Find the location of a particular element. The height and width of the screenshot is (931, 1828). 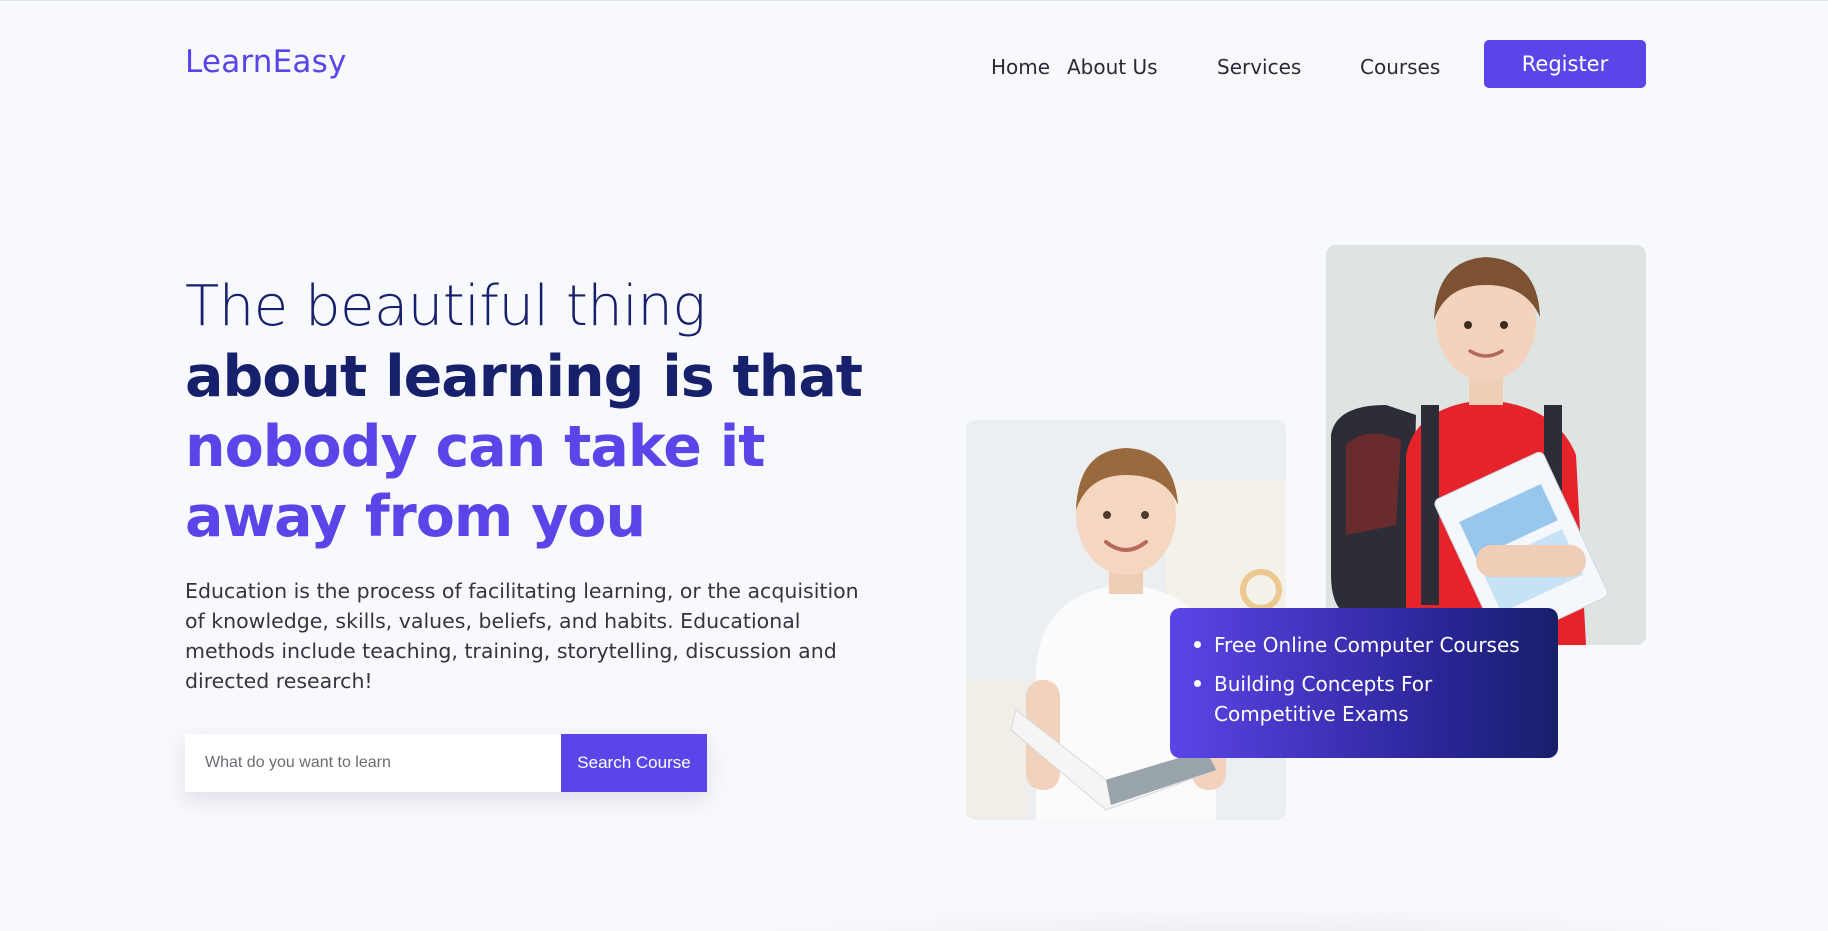

nav-home: Home is located at coordinates (1020, 67).